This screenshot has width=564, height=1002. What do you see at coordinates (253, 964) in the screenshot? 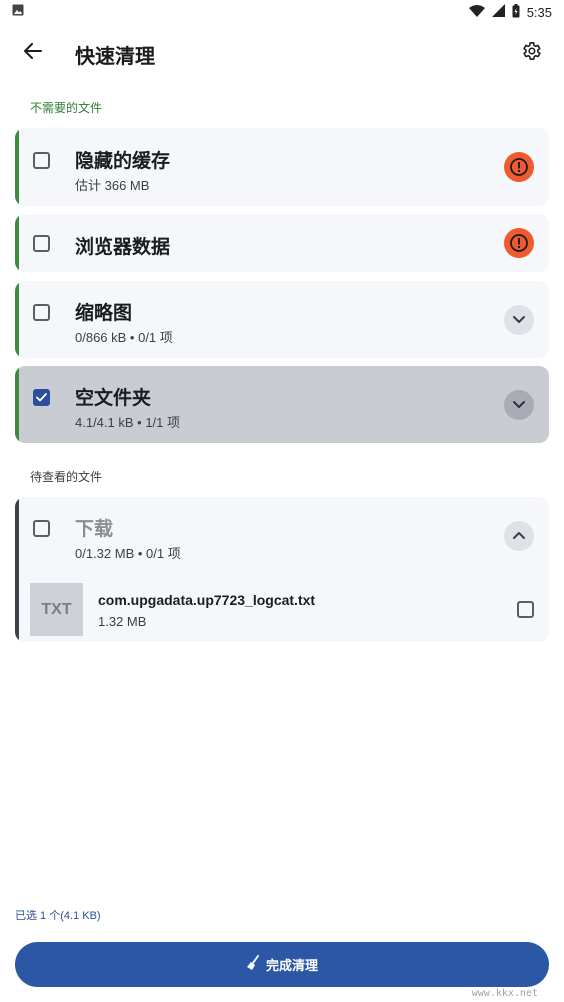
I see `broom-icon` at bounding box center [253, 964].